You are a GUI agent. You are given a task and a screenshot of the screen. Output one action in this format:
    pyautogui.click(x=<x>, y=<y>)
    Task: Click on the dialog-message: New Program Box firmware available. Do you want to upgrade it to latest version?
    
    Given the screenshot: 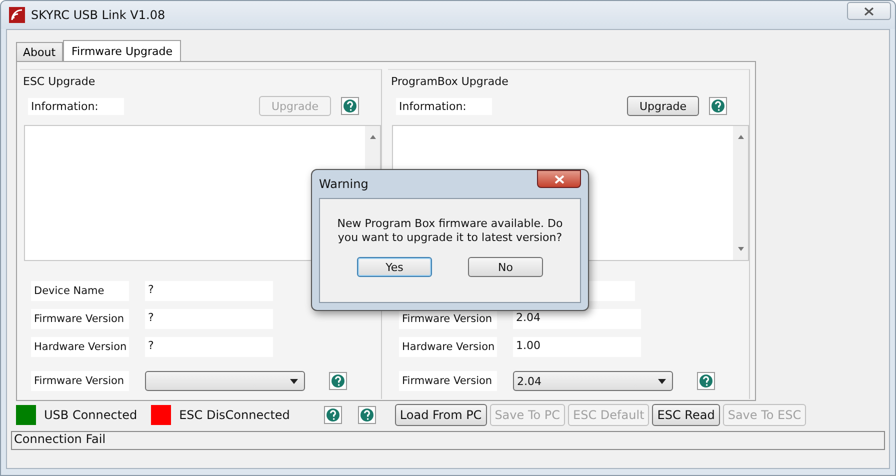 What is the action you would take?
    pyautogui.click(x=450, y=231)
    